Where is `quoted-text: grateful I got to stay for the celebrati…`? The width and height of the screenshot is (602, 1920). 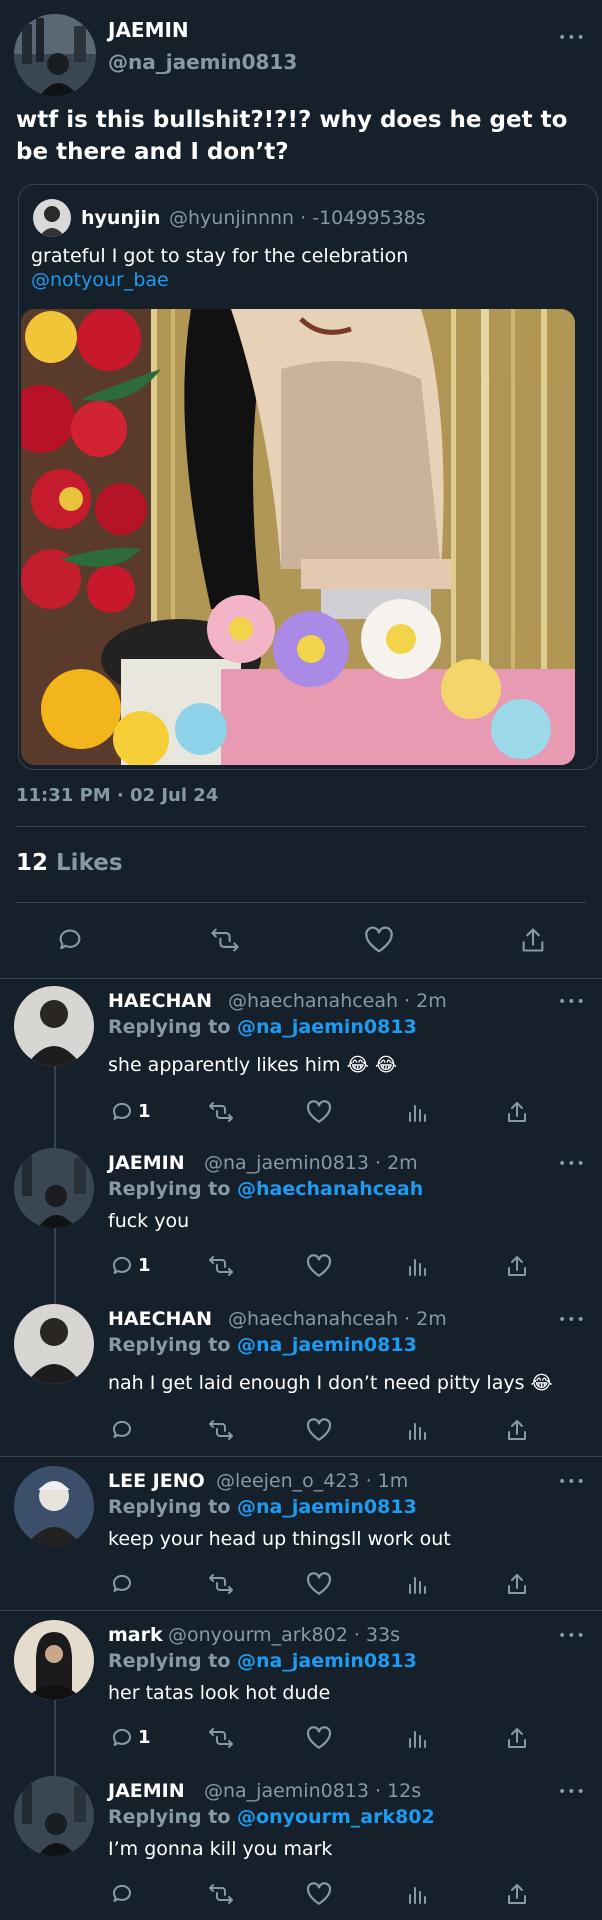 quoted-text: grateful I got to stay for the celebrati… is located at coordinates (220, 256).